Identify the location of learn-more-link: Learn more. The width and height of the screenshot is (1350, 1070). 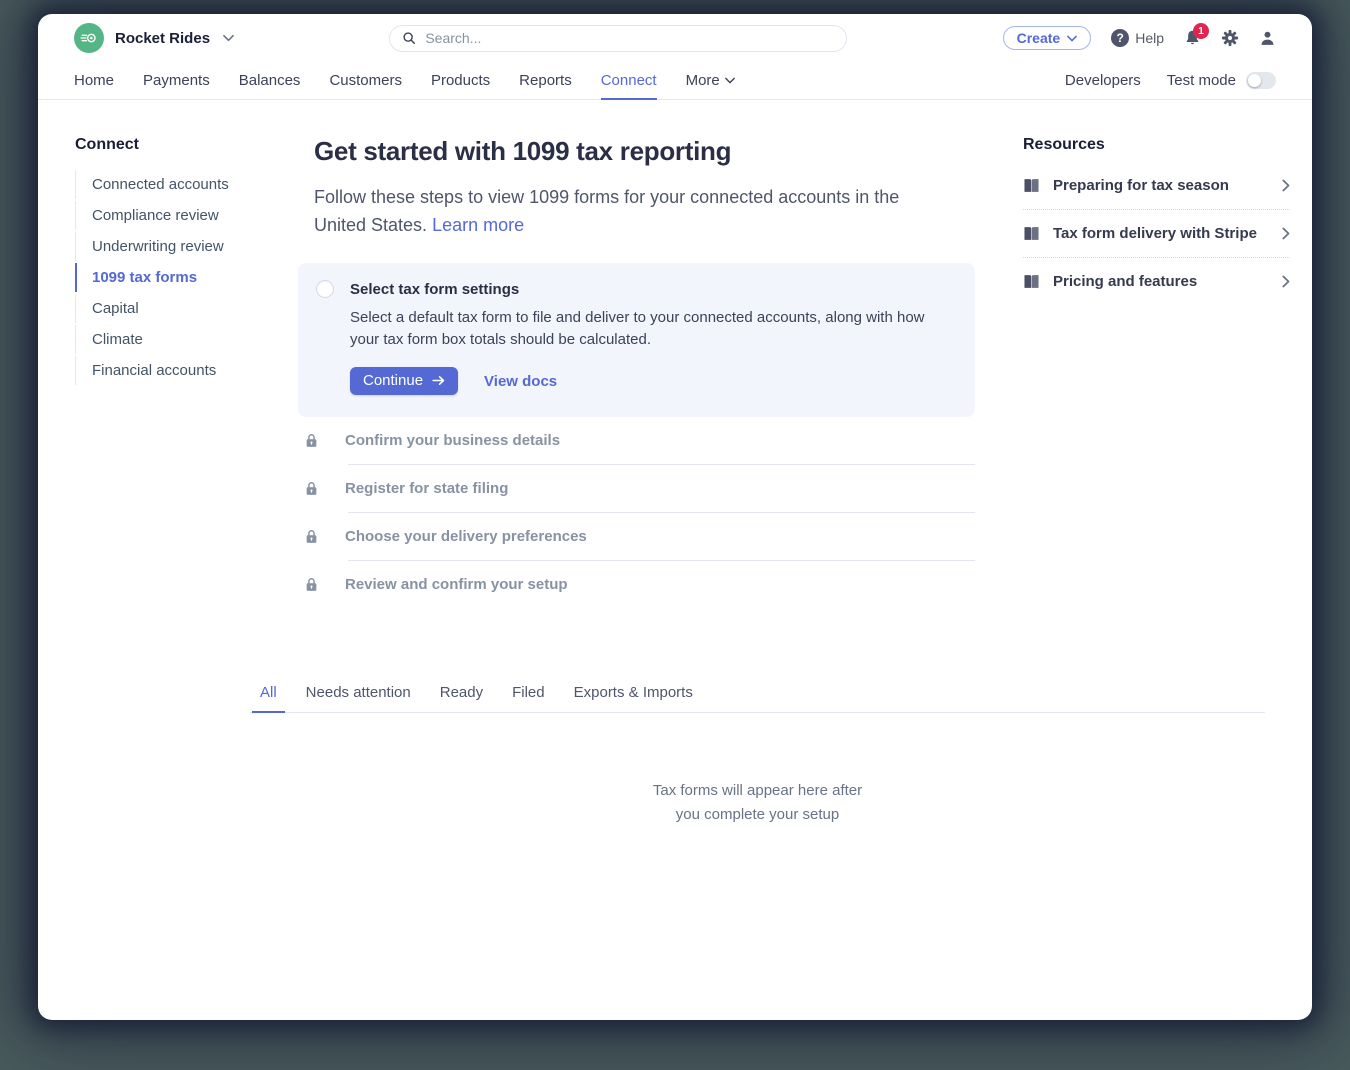
(478, 225).